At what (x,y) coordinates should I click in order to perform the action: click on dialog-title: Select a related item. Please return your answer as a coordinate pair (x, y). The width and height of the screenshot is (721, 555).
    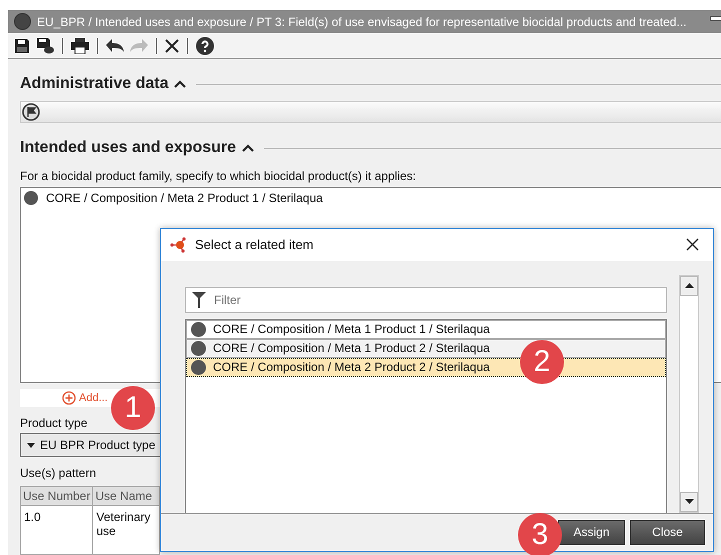
    Looking at the image, I should click on (254, 244).